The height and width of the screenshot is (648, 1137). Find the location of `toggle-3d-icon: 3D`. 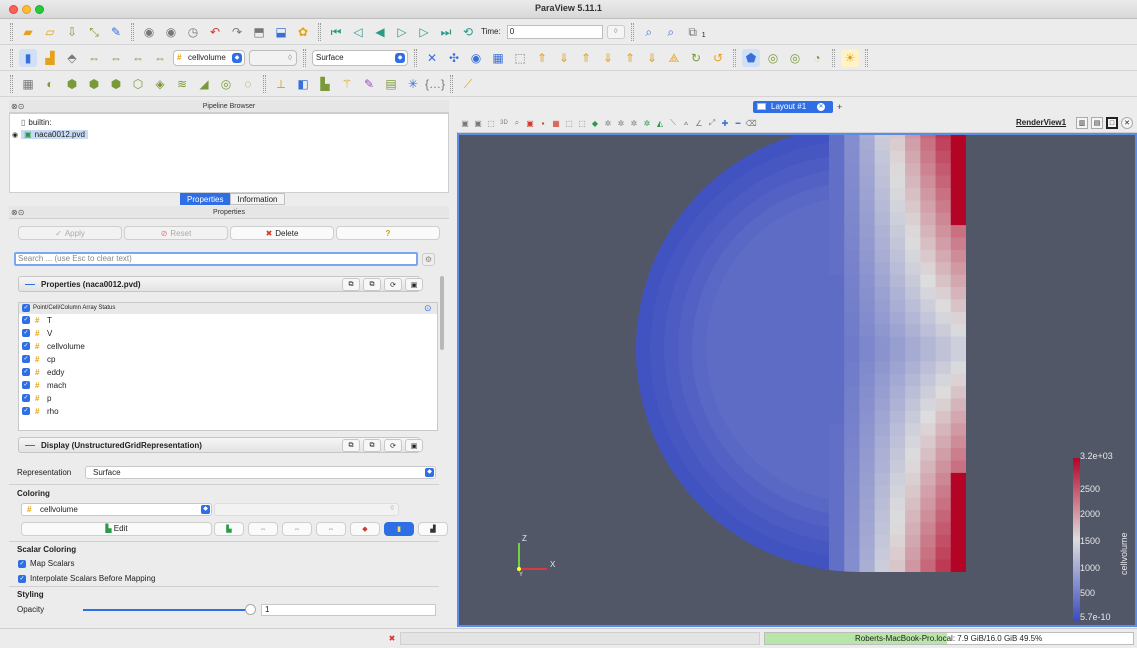

toggle-3d-icon: 3D is located at coordinates (504, 123).